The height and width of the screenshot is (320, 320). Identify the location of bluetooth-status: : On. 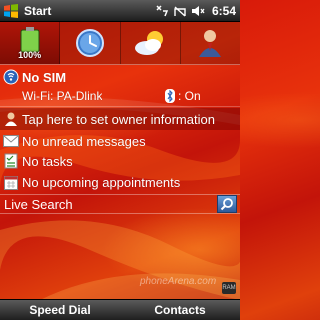
(183, 96).